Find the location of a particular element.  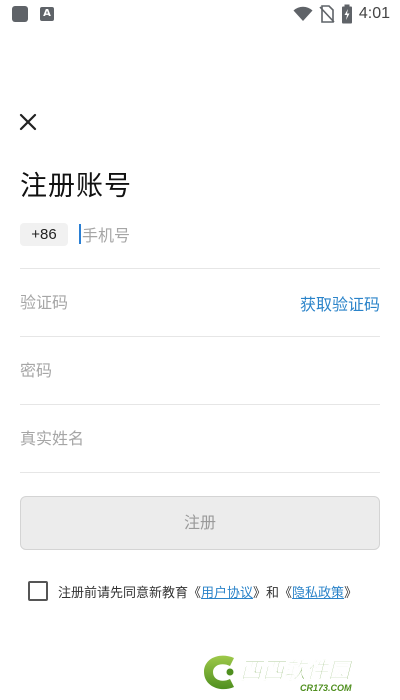

privacy-policy-link: 隐私政策 is located at coordinates (318, 593).